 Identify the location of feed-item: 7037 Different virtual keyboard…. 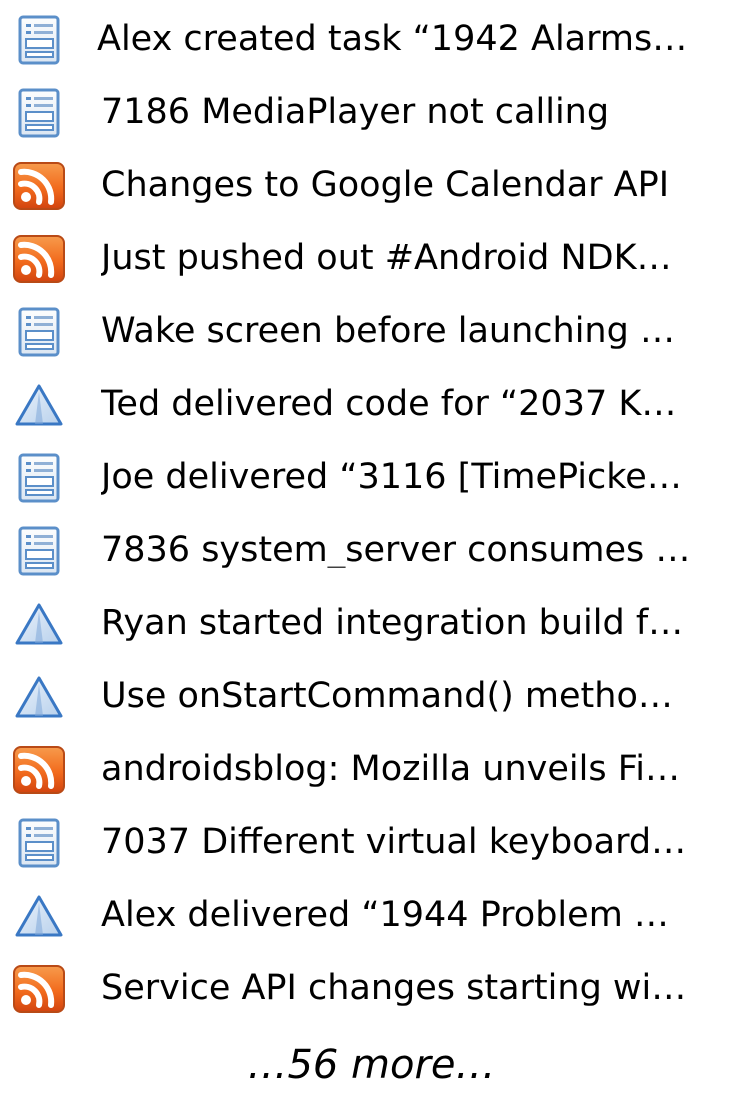
(371, 842).